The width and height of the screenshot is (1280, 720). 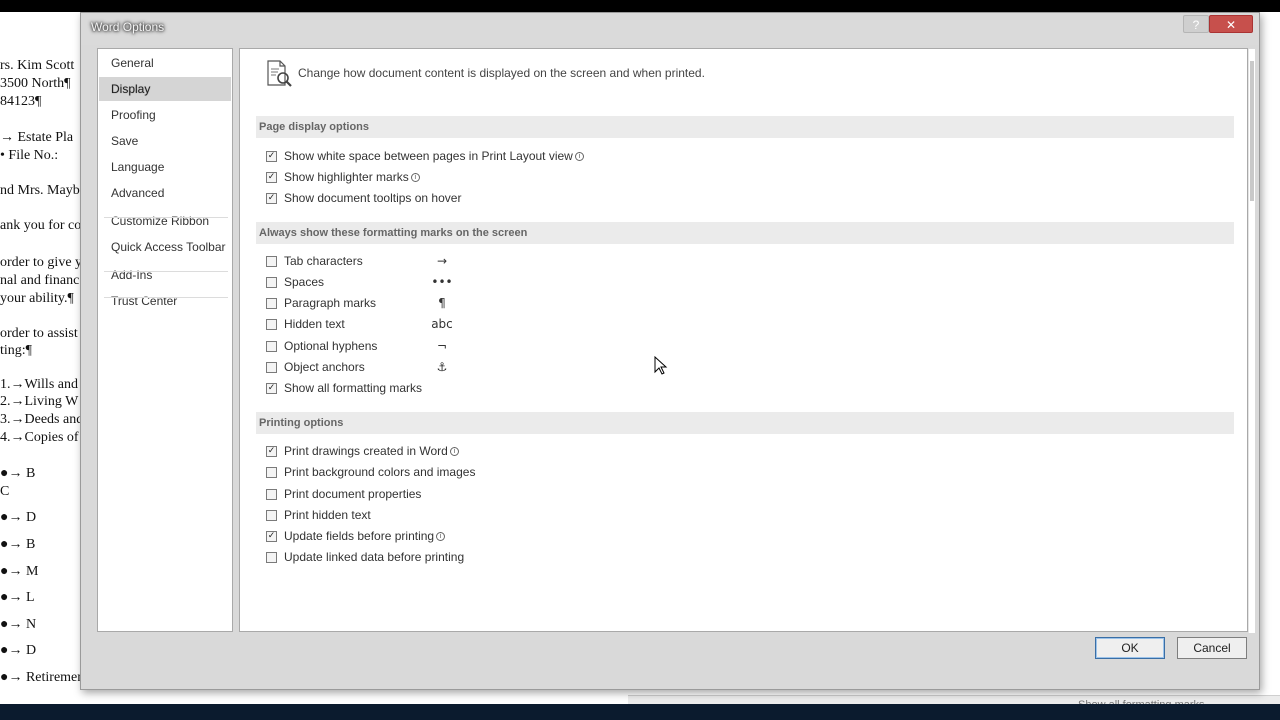 What do you see at coordinates (16, 350) in the screenshot?
I see `document-line: ting:¶` at bounding box center [16, 350].